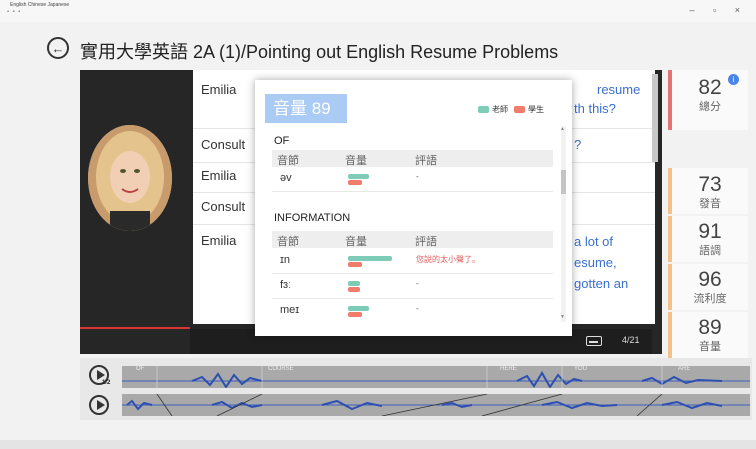 This screenshot has width=756, height=449. I want to click on syllable-row: ɪn 您說的太小聲了。, so click(412, 261).